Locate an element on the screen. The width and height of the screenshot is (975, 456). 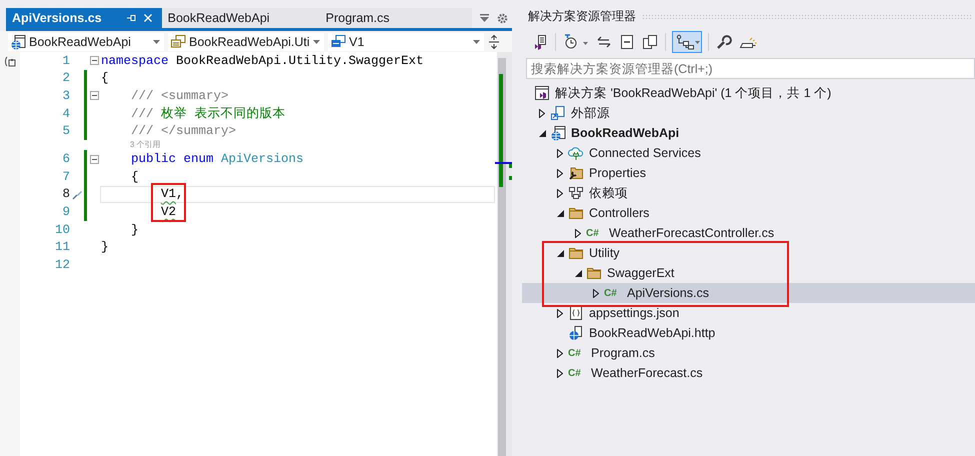
split-icon is located at coordinates (494, 42).